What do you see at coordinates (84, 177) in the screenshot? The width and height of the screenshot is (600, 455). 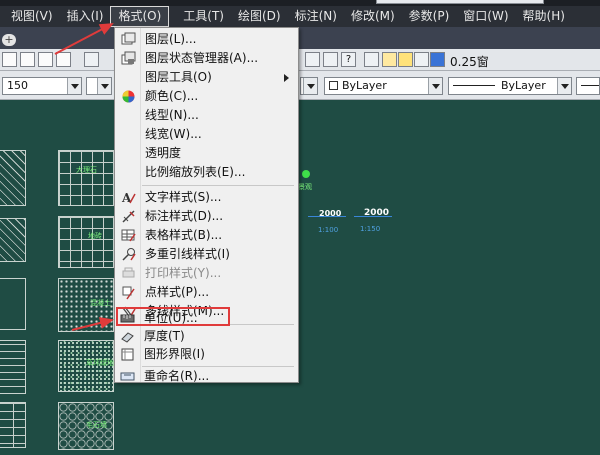 I see `annotation-arrows` at bounding box center [84, 177].